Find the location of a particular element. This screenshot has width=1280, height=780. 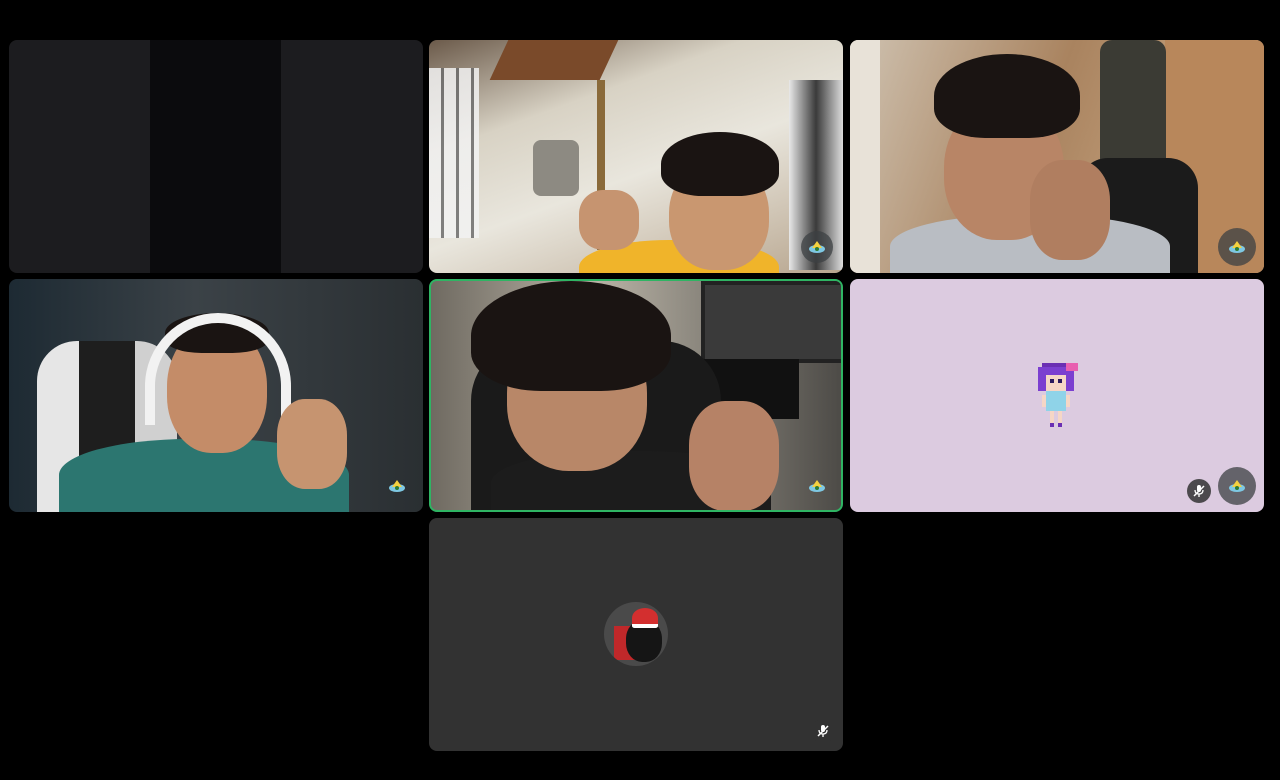

video-letterbox is located at coordinates (215, 156).